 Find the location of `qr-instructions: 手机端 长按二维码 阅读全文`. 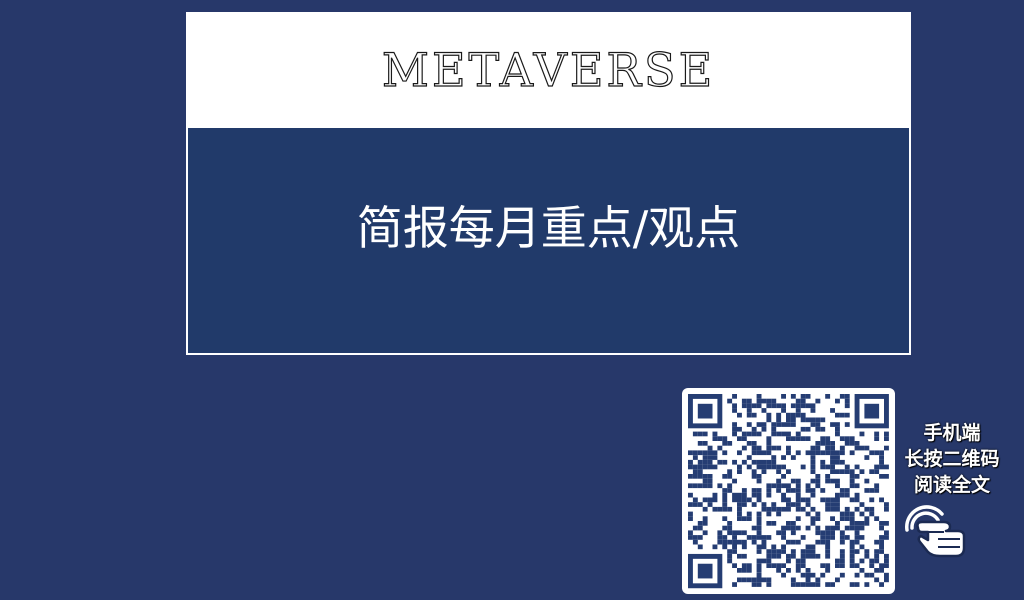

qr-instructions: 手机端 长按二维码 阅读全文 is located at coordinates (952, 459).